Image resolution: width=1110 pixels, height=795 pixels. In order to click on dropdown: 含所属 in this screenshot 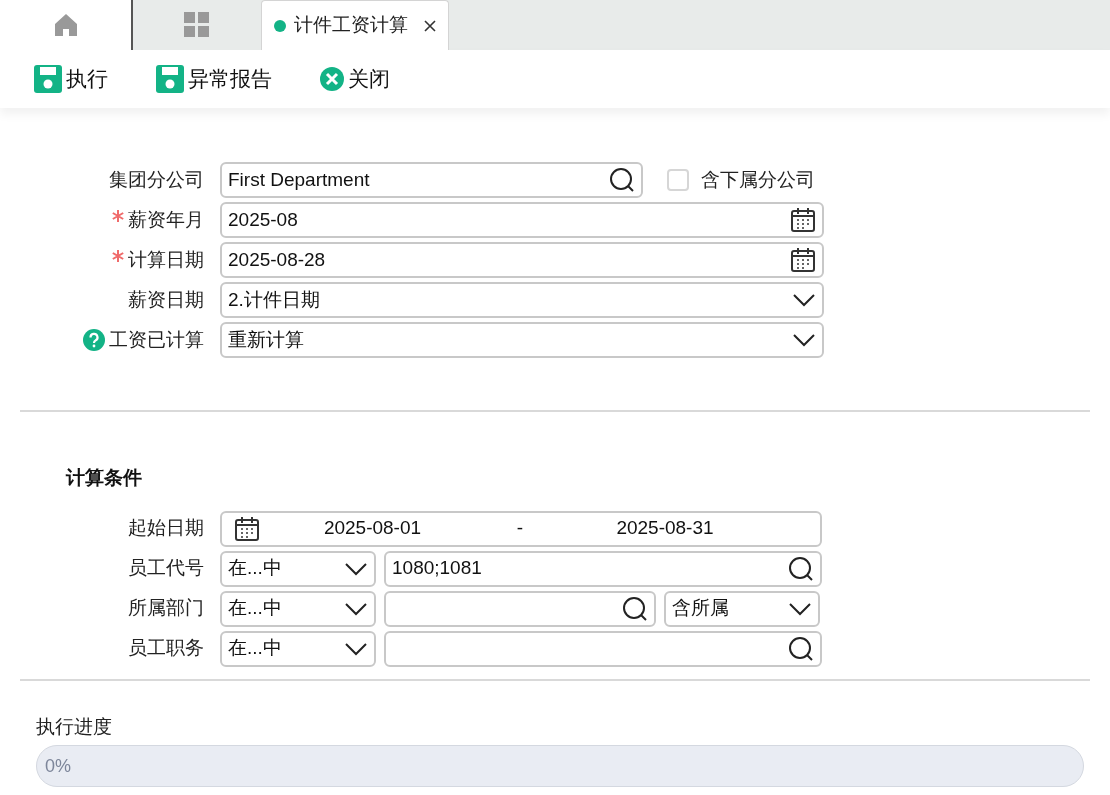, I will do `click(742, 608)`.